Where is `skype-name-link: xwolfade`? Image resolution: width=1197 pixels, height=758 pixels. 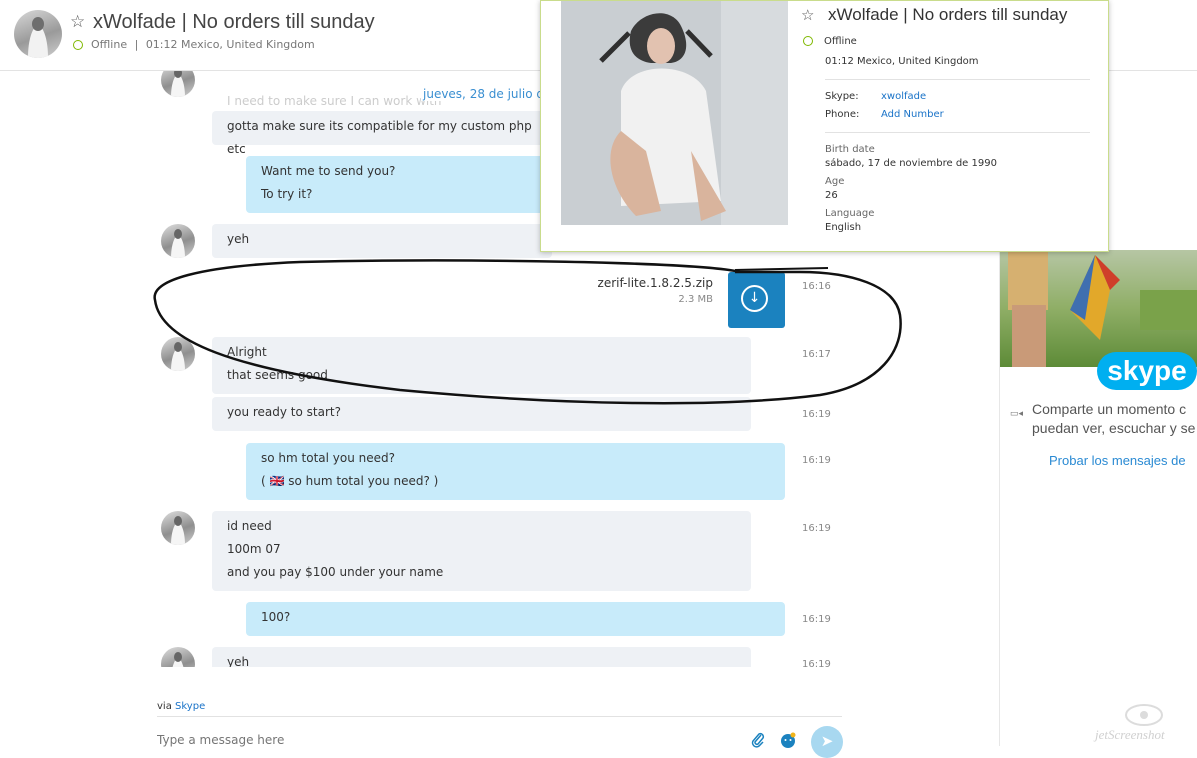 skype-name-link: xwolfade is located at coordinates (903, 96).